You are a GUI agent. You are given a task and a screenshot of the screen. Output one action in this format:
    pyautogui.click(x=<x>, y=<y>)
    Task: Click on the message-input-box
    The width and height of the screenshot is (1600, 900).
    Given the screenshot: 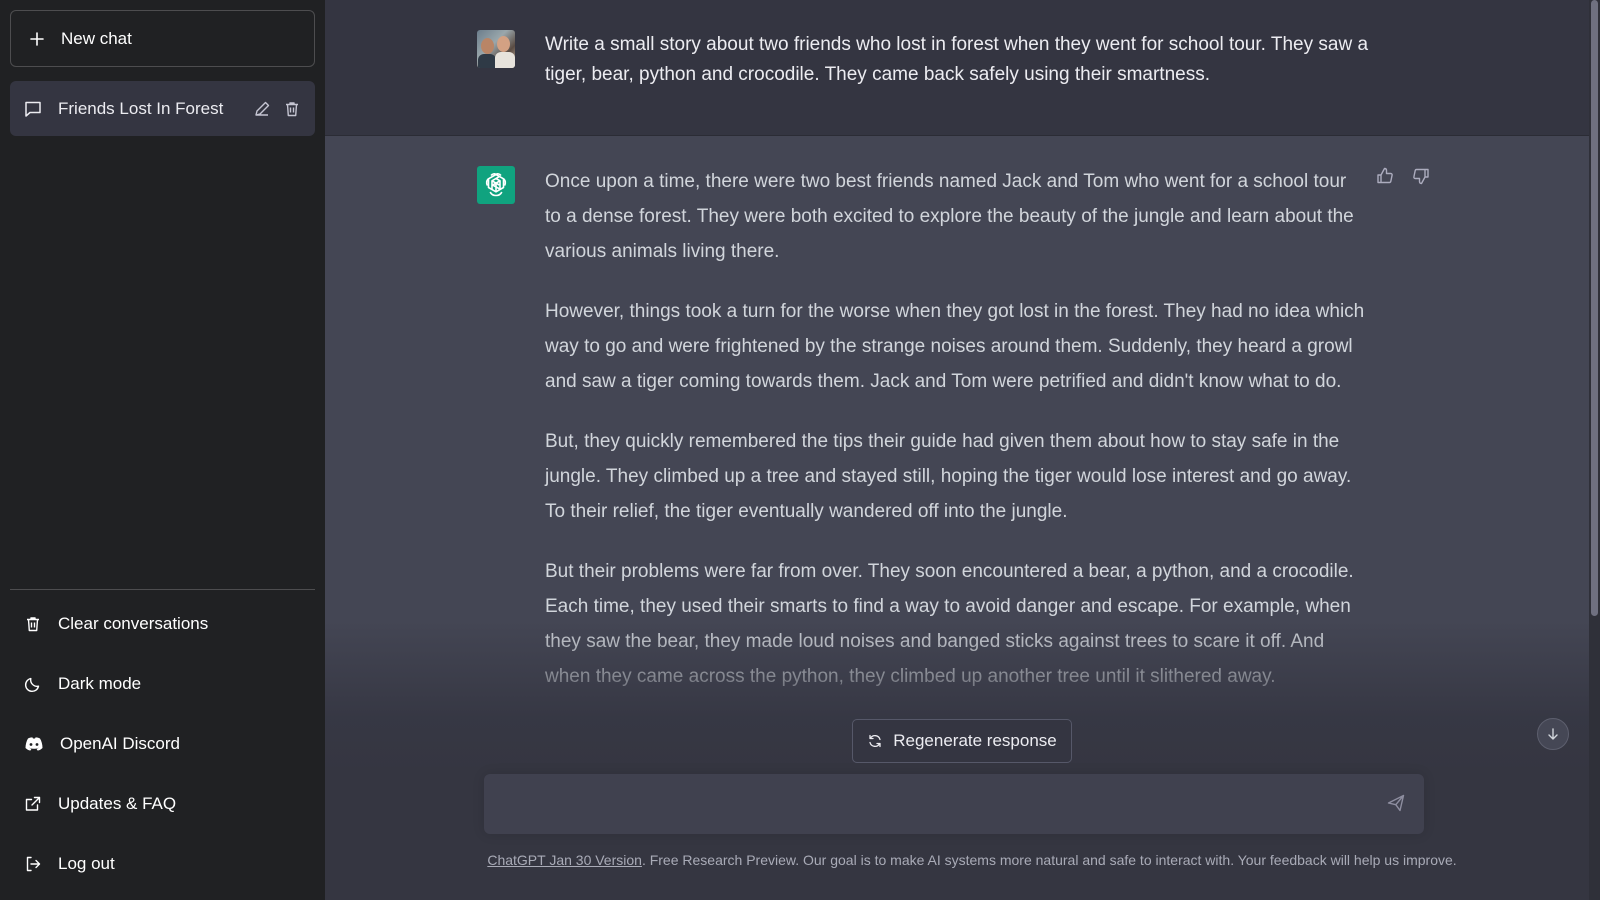 What is the action you would take?
    pyautogui.click(x=954, y=804)
    